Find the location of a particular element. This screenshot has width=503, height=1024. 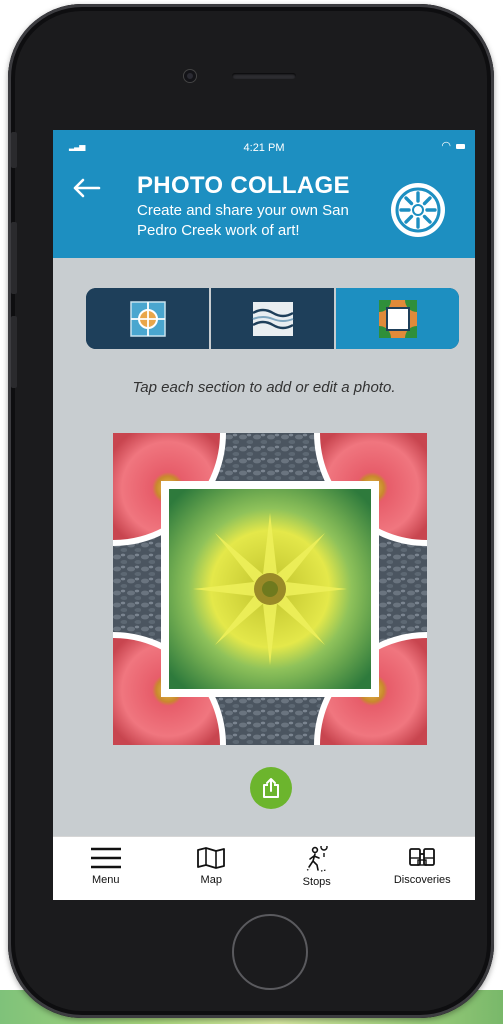

tab-wave-layout is located at coordinates (273, 318).